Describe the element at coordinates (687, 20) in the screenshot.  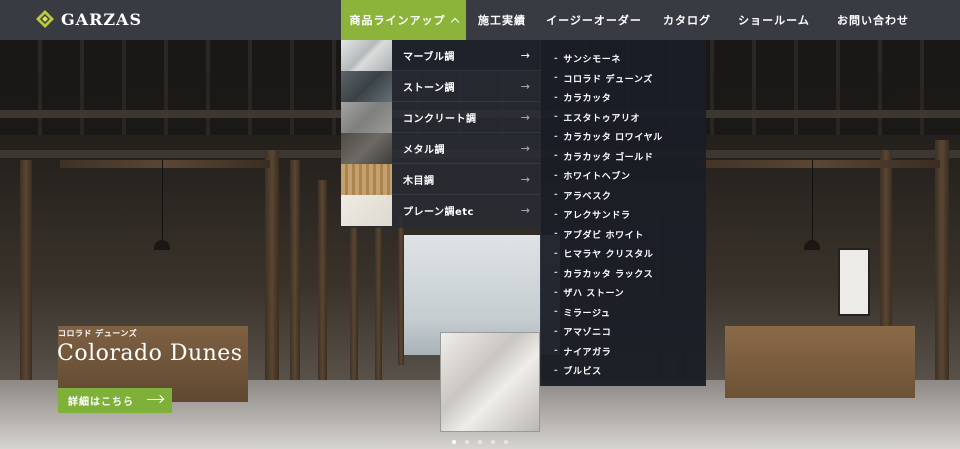
I see `nav-catalog: カタログ` at that location.